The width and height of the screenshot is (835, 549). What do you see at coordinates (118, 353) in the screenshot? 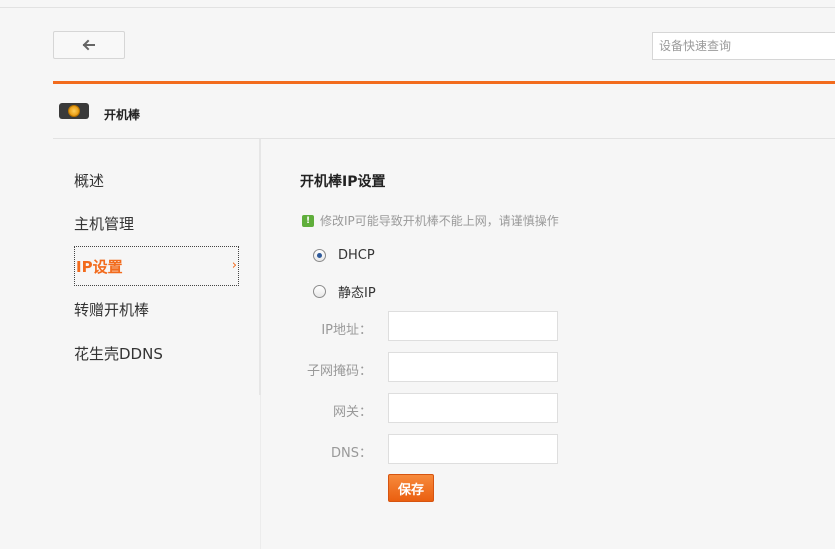
I see `sidebar-item-ddns: 花生壳DDNS` at bounding box center [118, 353].